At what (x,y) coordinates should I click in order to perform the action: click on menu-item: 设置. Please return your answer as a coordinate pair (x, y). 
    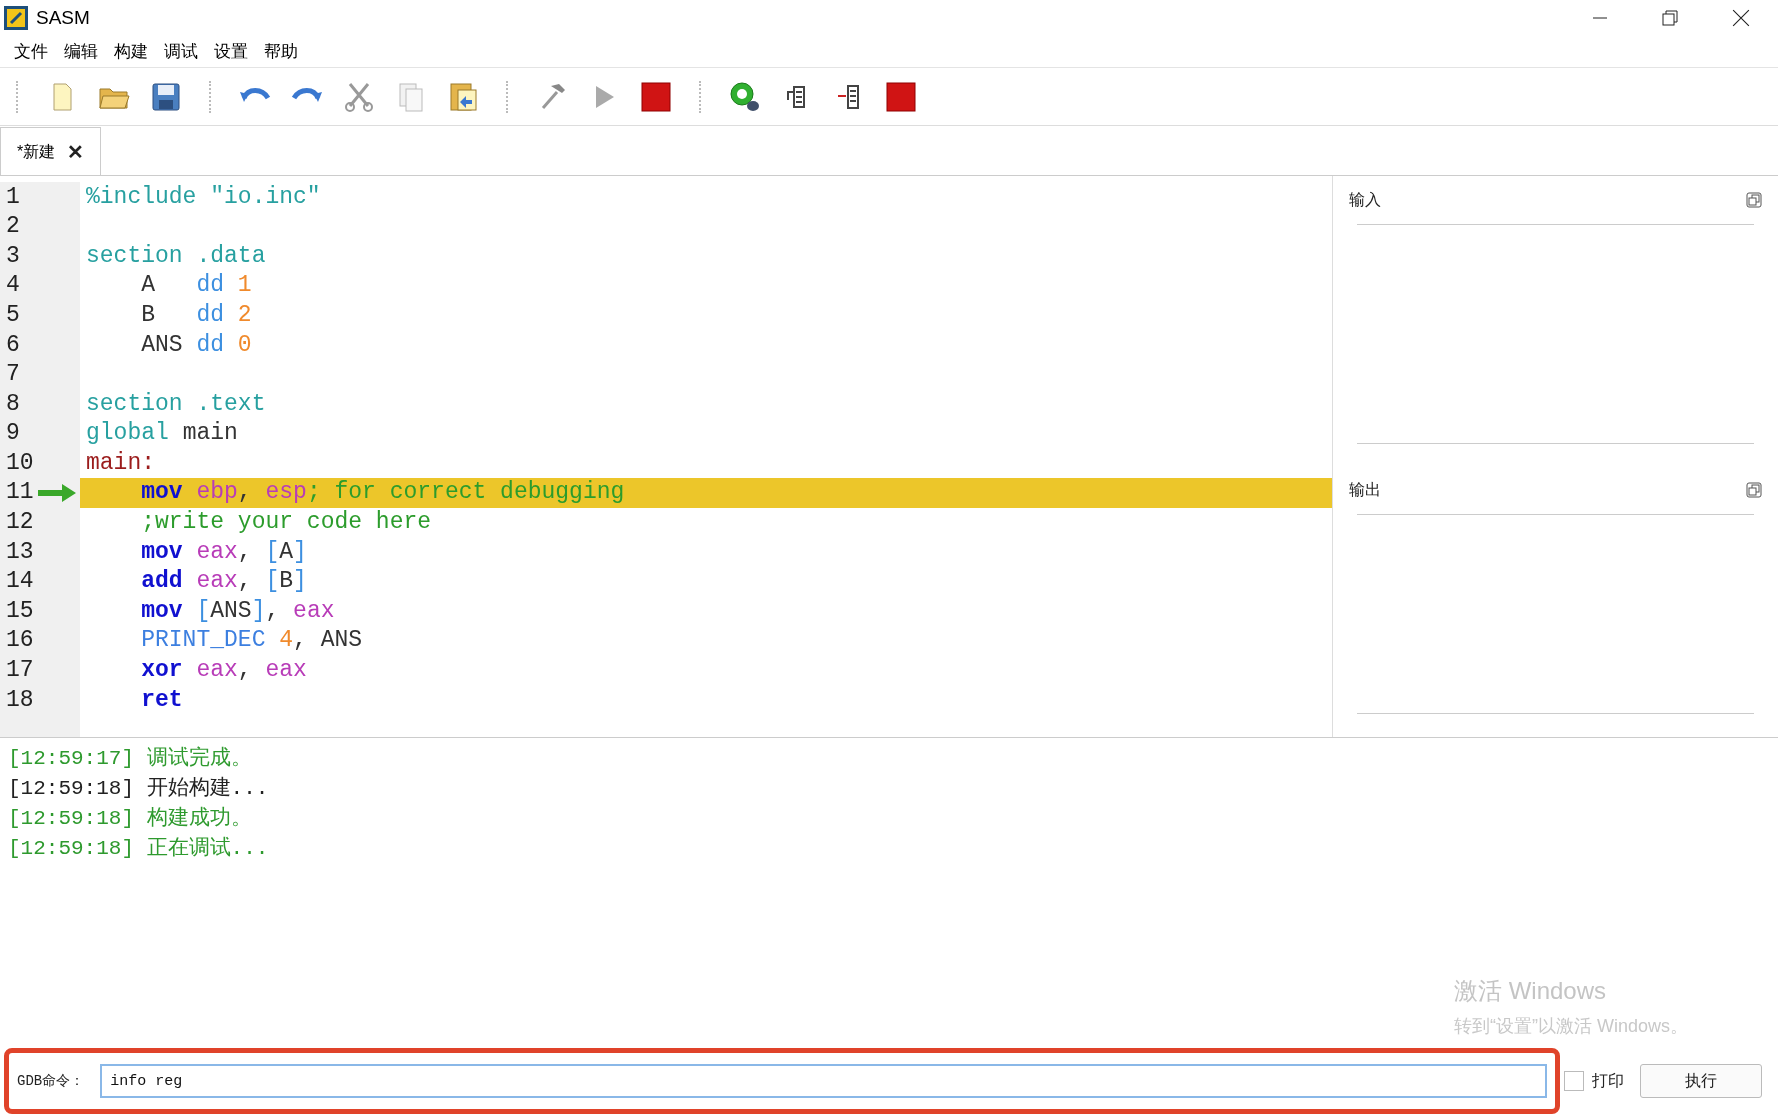
    Looking at the image, I should click on (231, 51).